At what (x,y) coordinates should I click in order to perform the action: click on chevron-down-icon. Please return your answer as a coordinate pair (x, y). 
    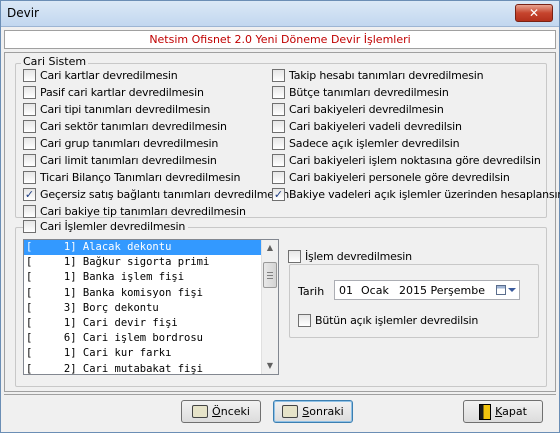
    Looking at the image, I should click on (512, 290).